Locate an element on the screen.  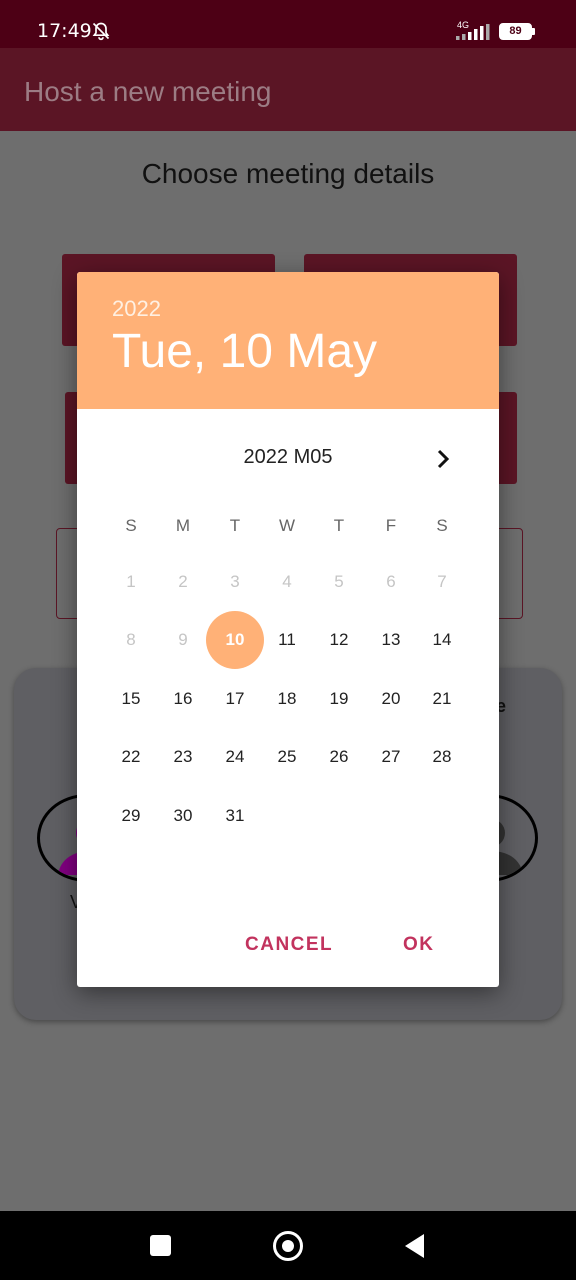
calendar-day: 18 is located at coordinates (287, 699).